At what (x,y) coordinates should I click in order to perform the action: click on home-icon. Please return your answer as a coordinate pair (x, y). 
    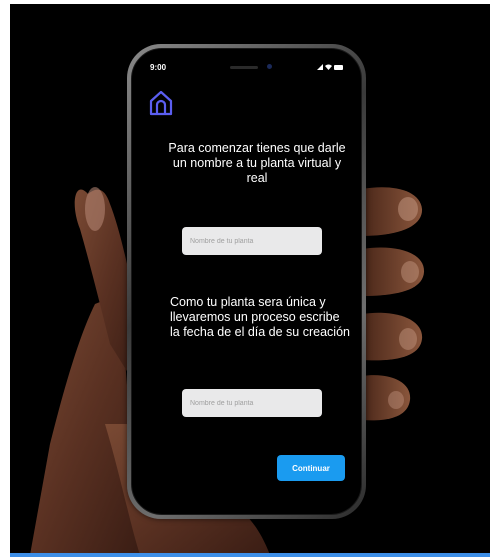
    Looking at the image, I should click on (161, 103).